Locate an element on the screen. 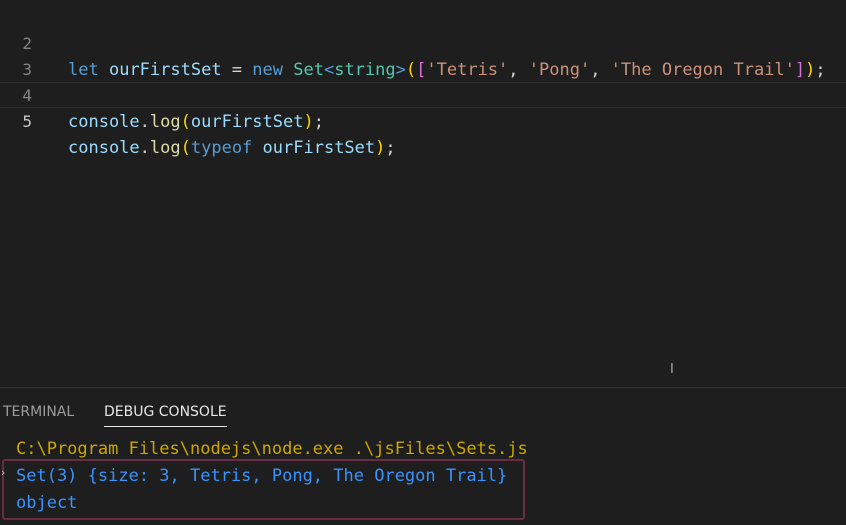  code-token: typeof is located at coordinates (221, 148).